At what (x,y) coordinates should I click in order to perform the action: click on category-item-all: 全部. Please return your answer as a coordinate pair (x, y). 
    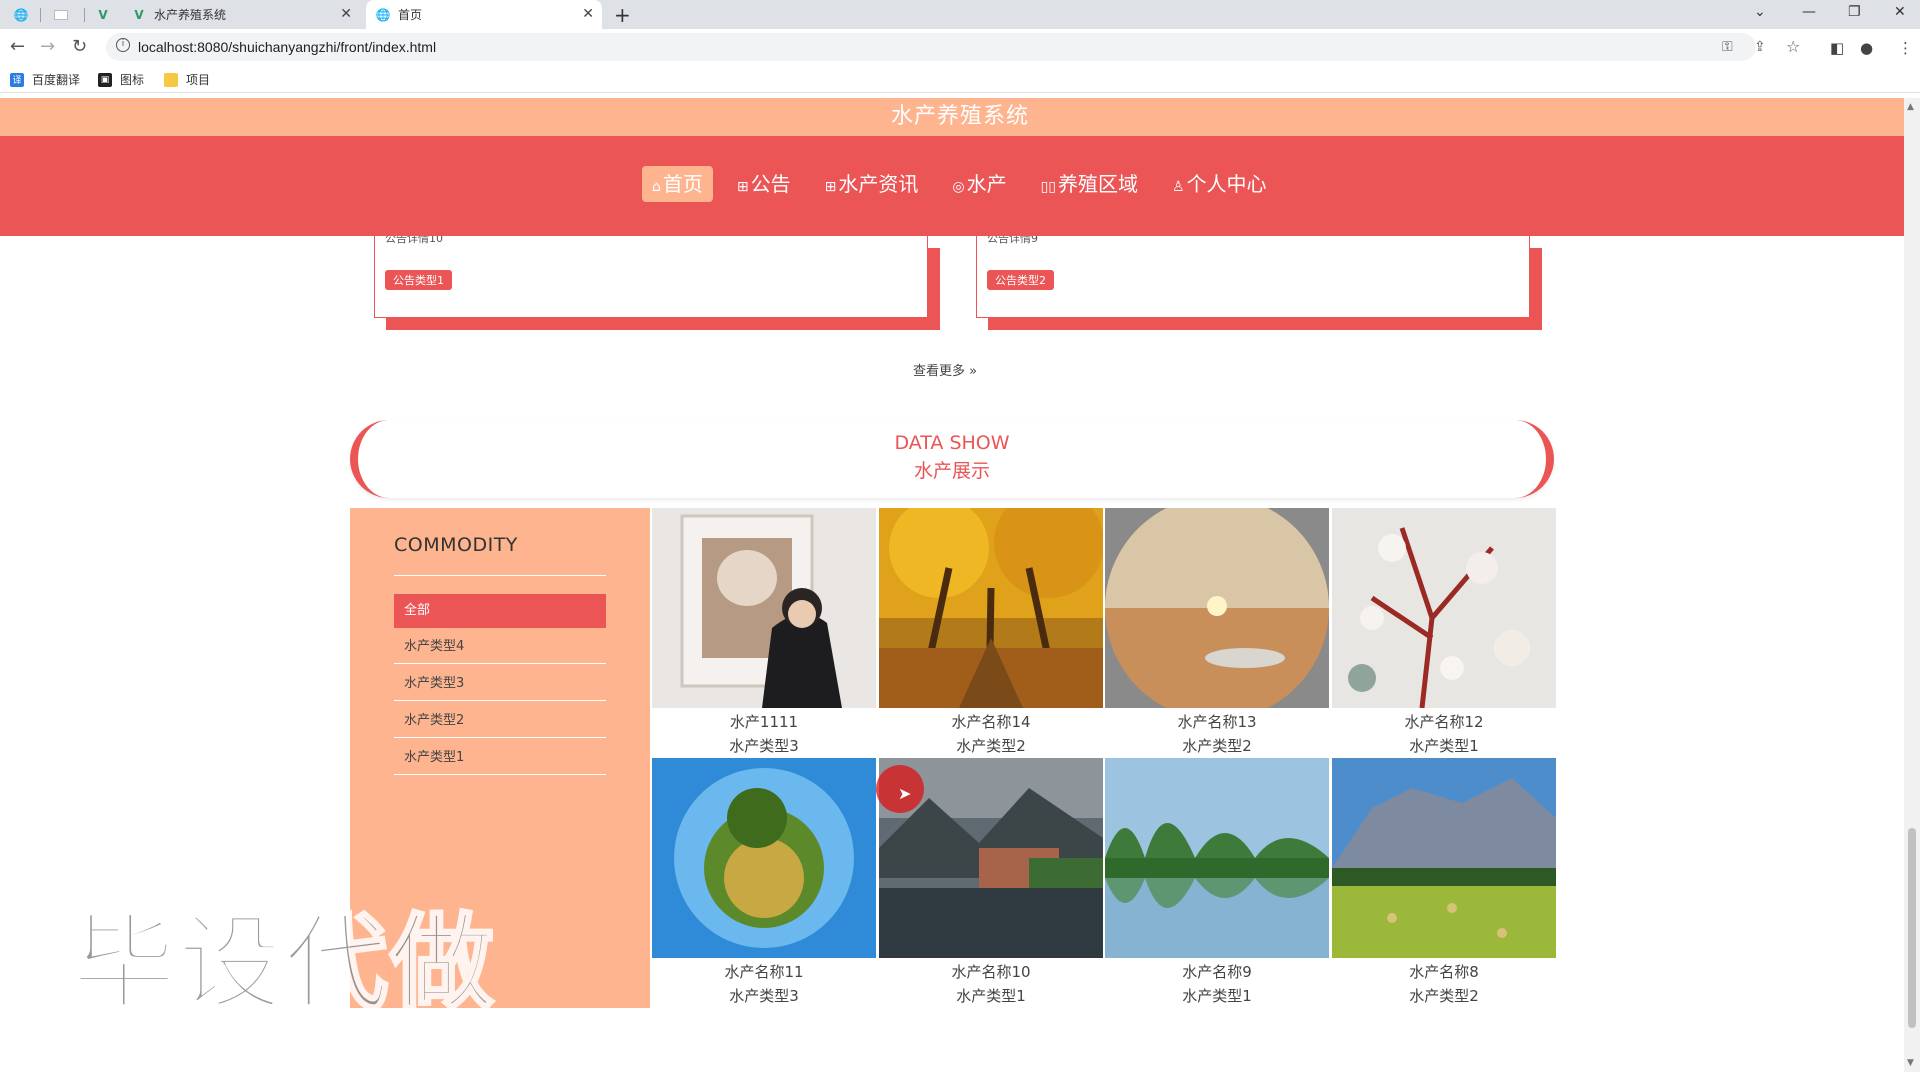
    Looking at the image, I should click on (500, 611).